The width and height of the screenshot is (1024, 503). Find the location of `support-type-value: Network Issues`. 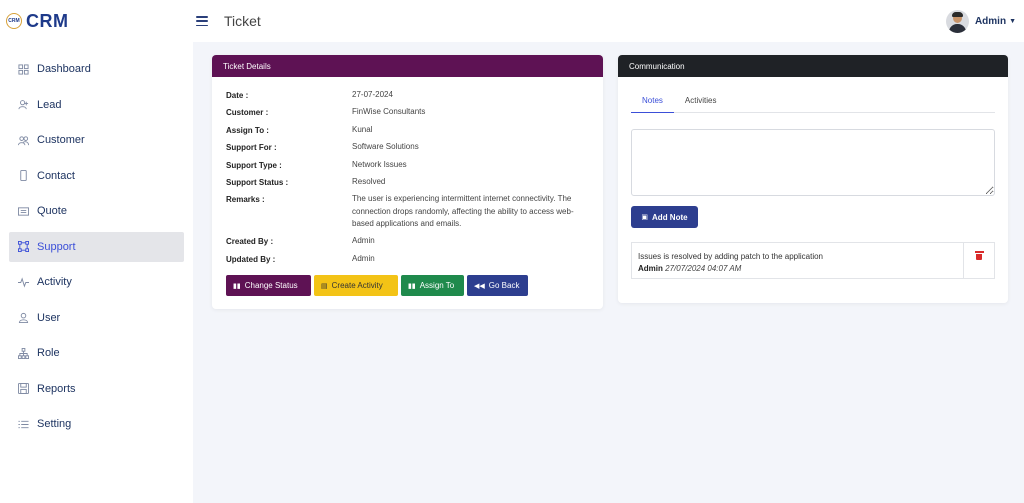

support-type-value: Network Issues is located at coordinates (379, 164).